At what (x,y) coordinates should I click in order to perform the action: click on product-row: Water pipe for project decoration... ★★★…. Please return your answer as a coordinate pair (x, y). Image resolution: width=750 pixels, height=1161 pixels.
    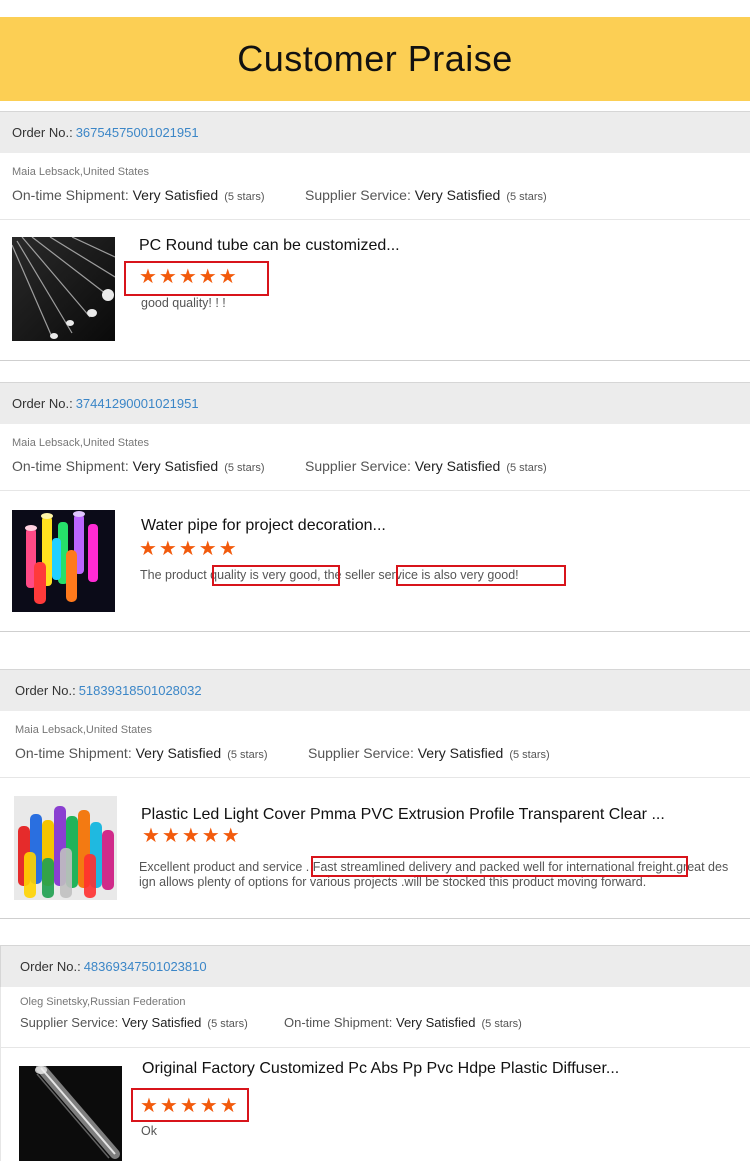
    Looking at the image, I should click on (375, 561).